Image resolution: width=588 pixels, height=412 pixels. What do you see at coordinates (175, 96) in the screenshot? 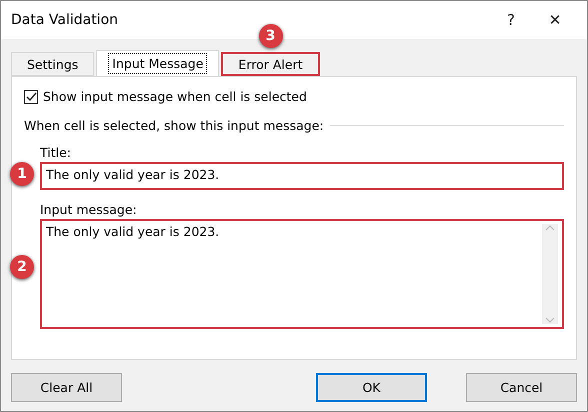
I see `checkbox-label: Show input message when cell is selected` at bounding box center [175, 96].